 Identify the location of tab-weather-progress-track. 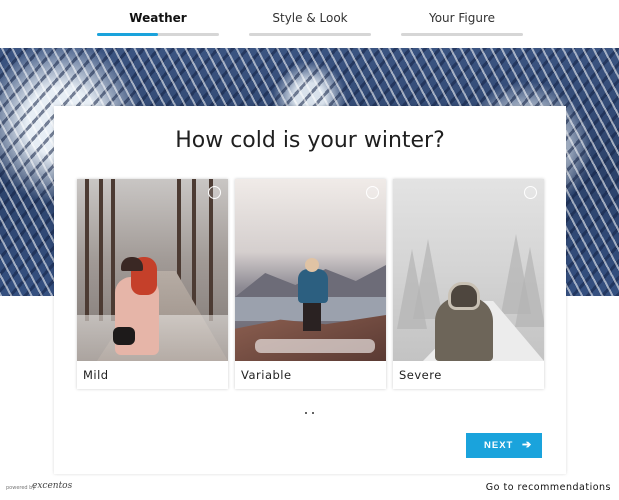
(158, 34).